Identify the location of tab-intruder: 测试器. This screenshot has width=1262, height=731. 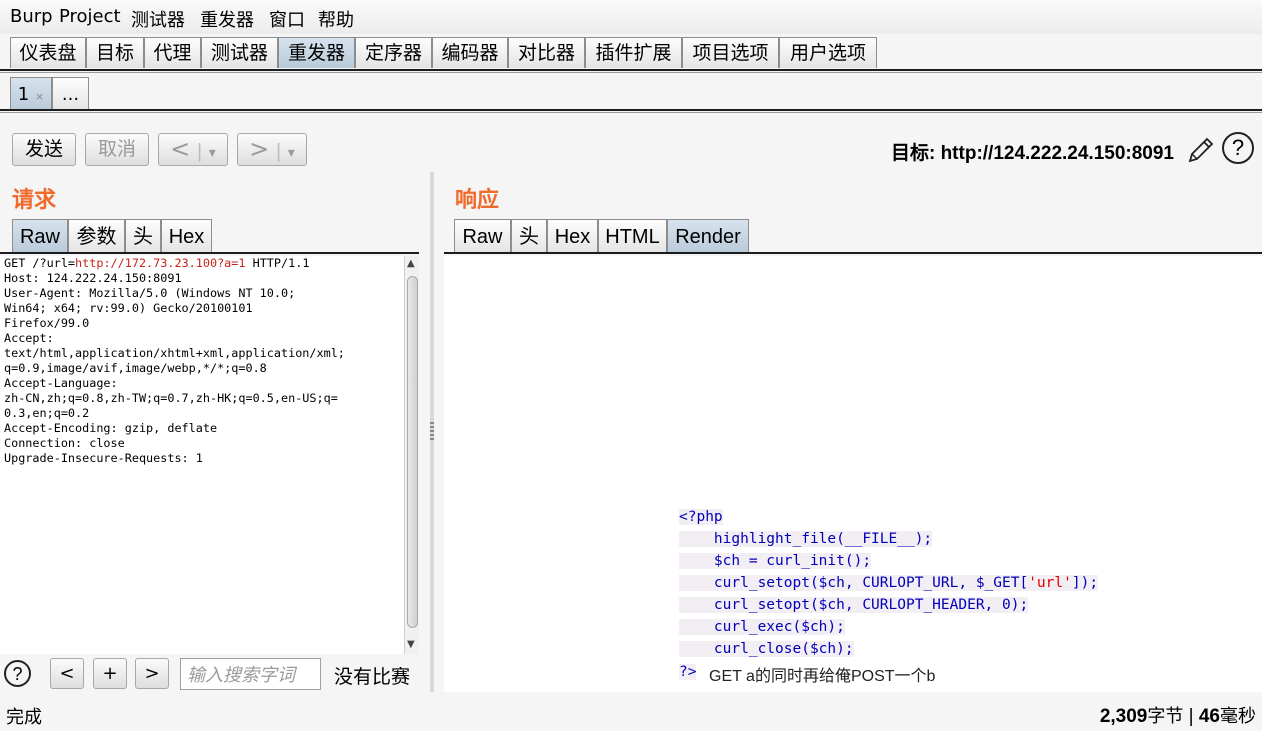
(239, 52).